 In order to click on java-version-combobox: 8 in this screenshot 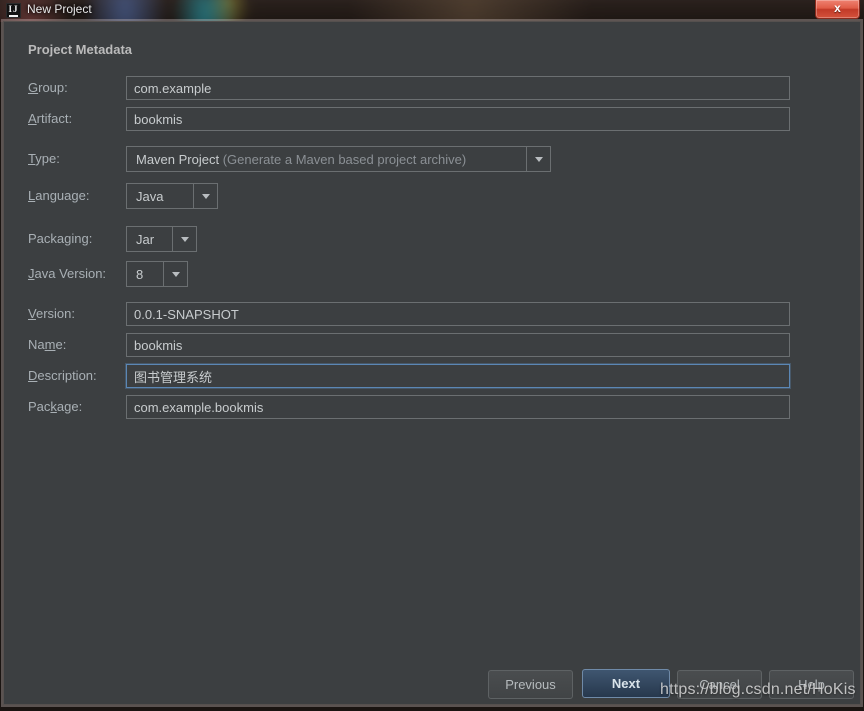, I will do `click(157, 274)`.